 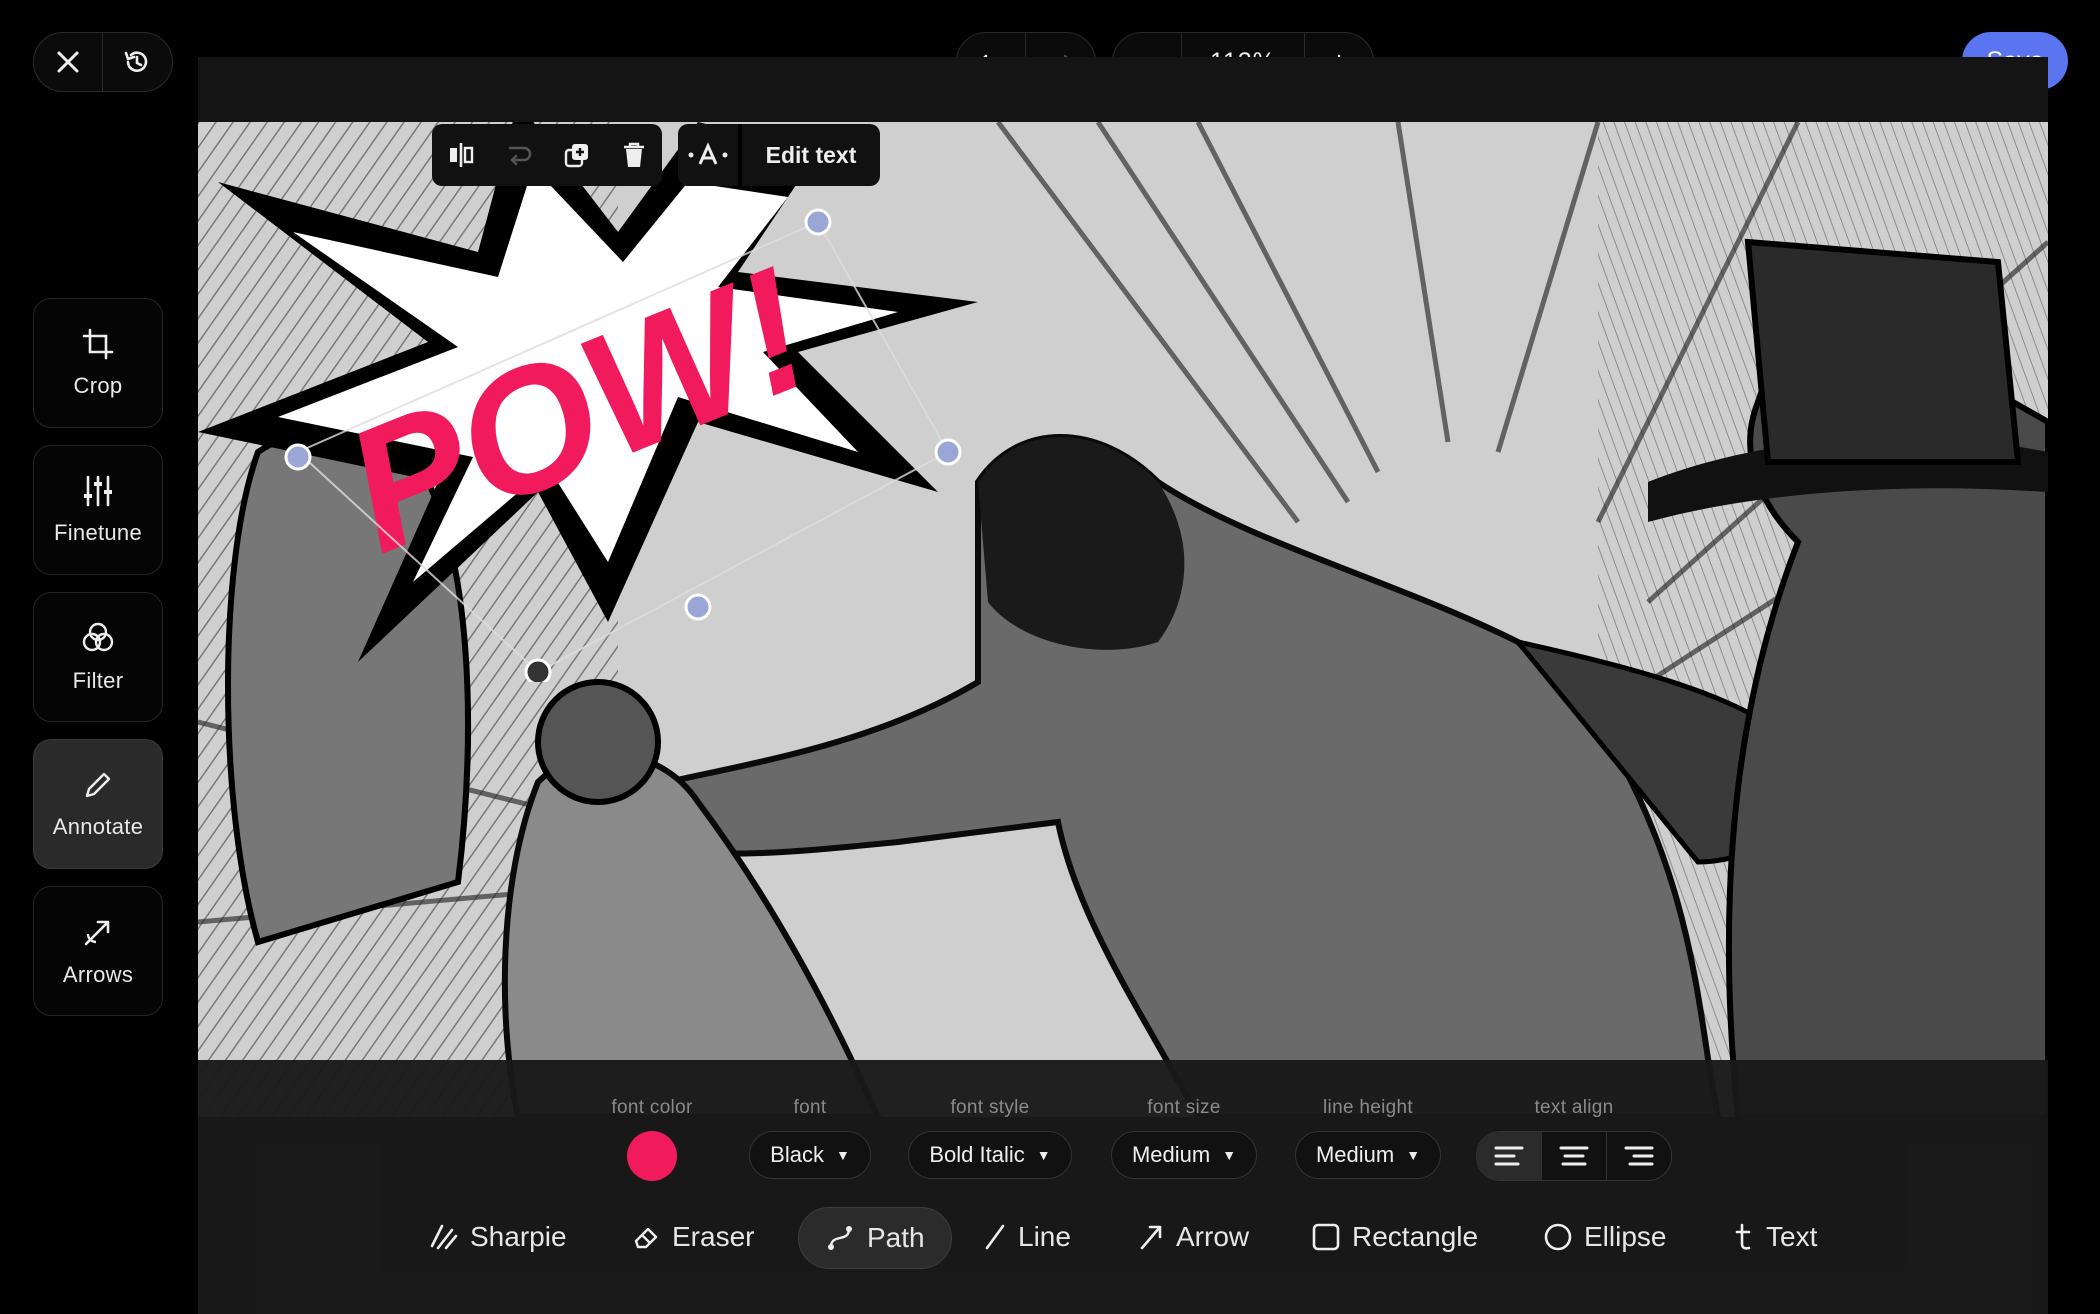 What do you see at coordinates (1743, 1236) in the screenshot?
I see `text-icon` at bounding box center [1743, 1236].